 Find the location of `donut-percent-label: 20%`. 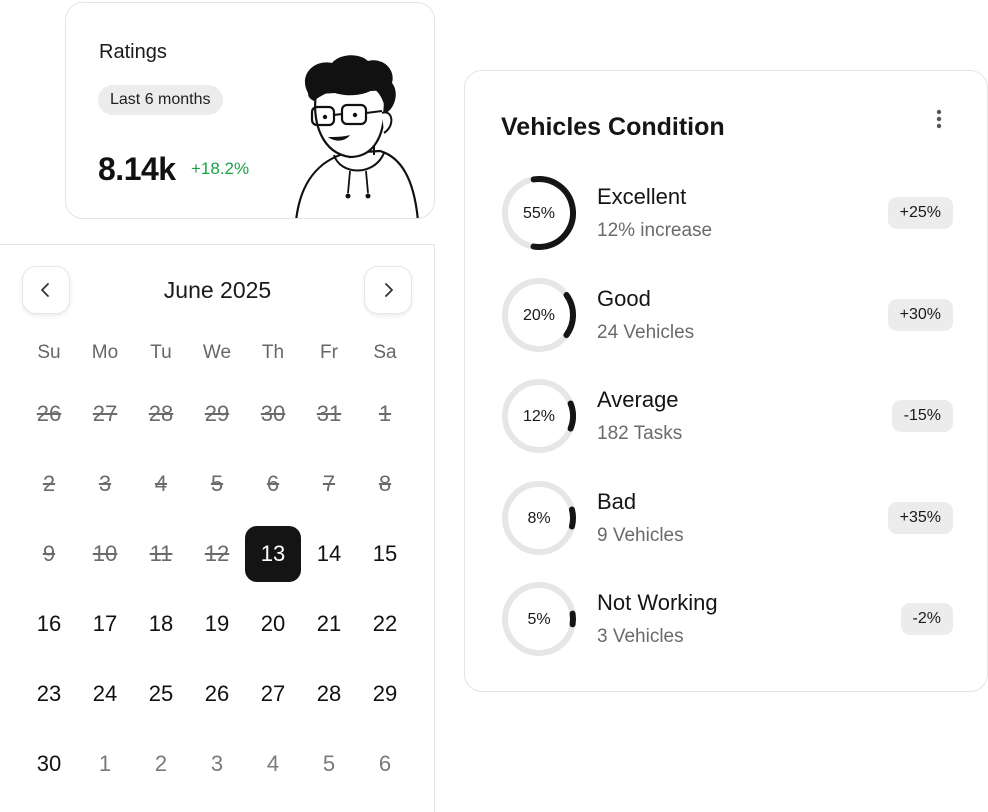

donut-percent-label: 20% is located at coordinates (539, 315).